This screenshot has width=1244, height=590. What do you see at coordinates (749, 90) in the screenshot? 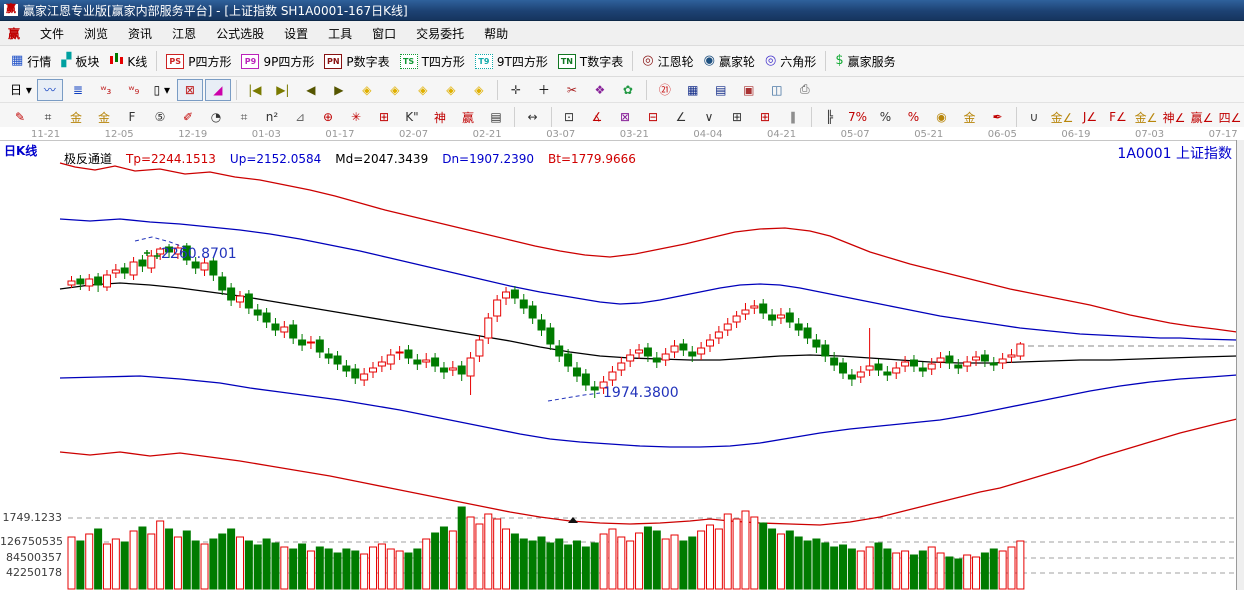
I see `save-disk-icon: ▣` at bounding box center [749, 90].